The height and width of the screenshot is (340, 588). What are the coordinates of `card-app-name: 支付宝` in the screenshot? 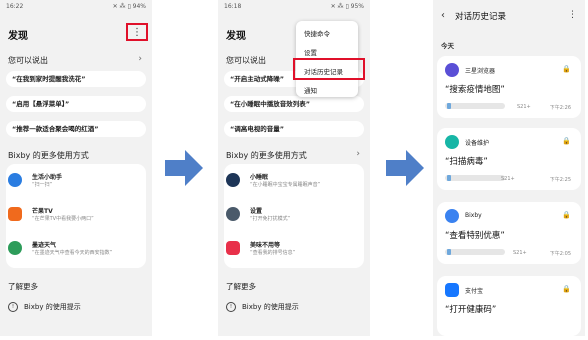 It's located at (474, 291).